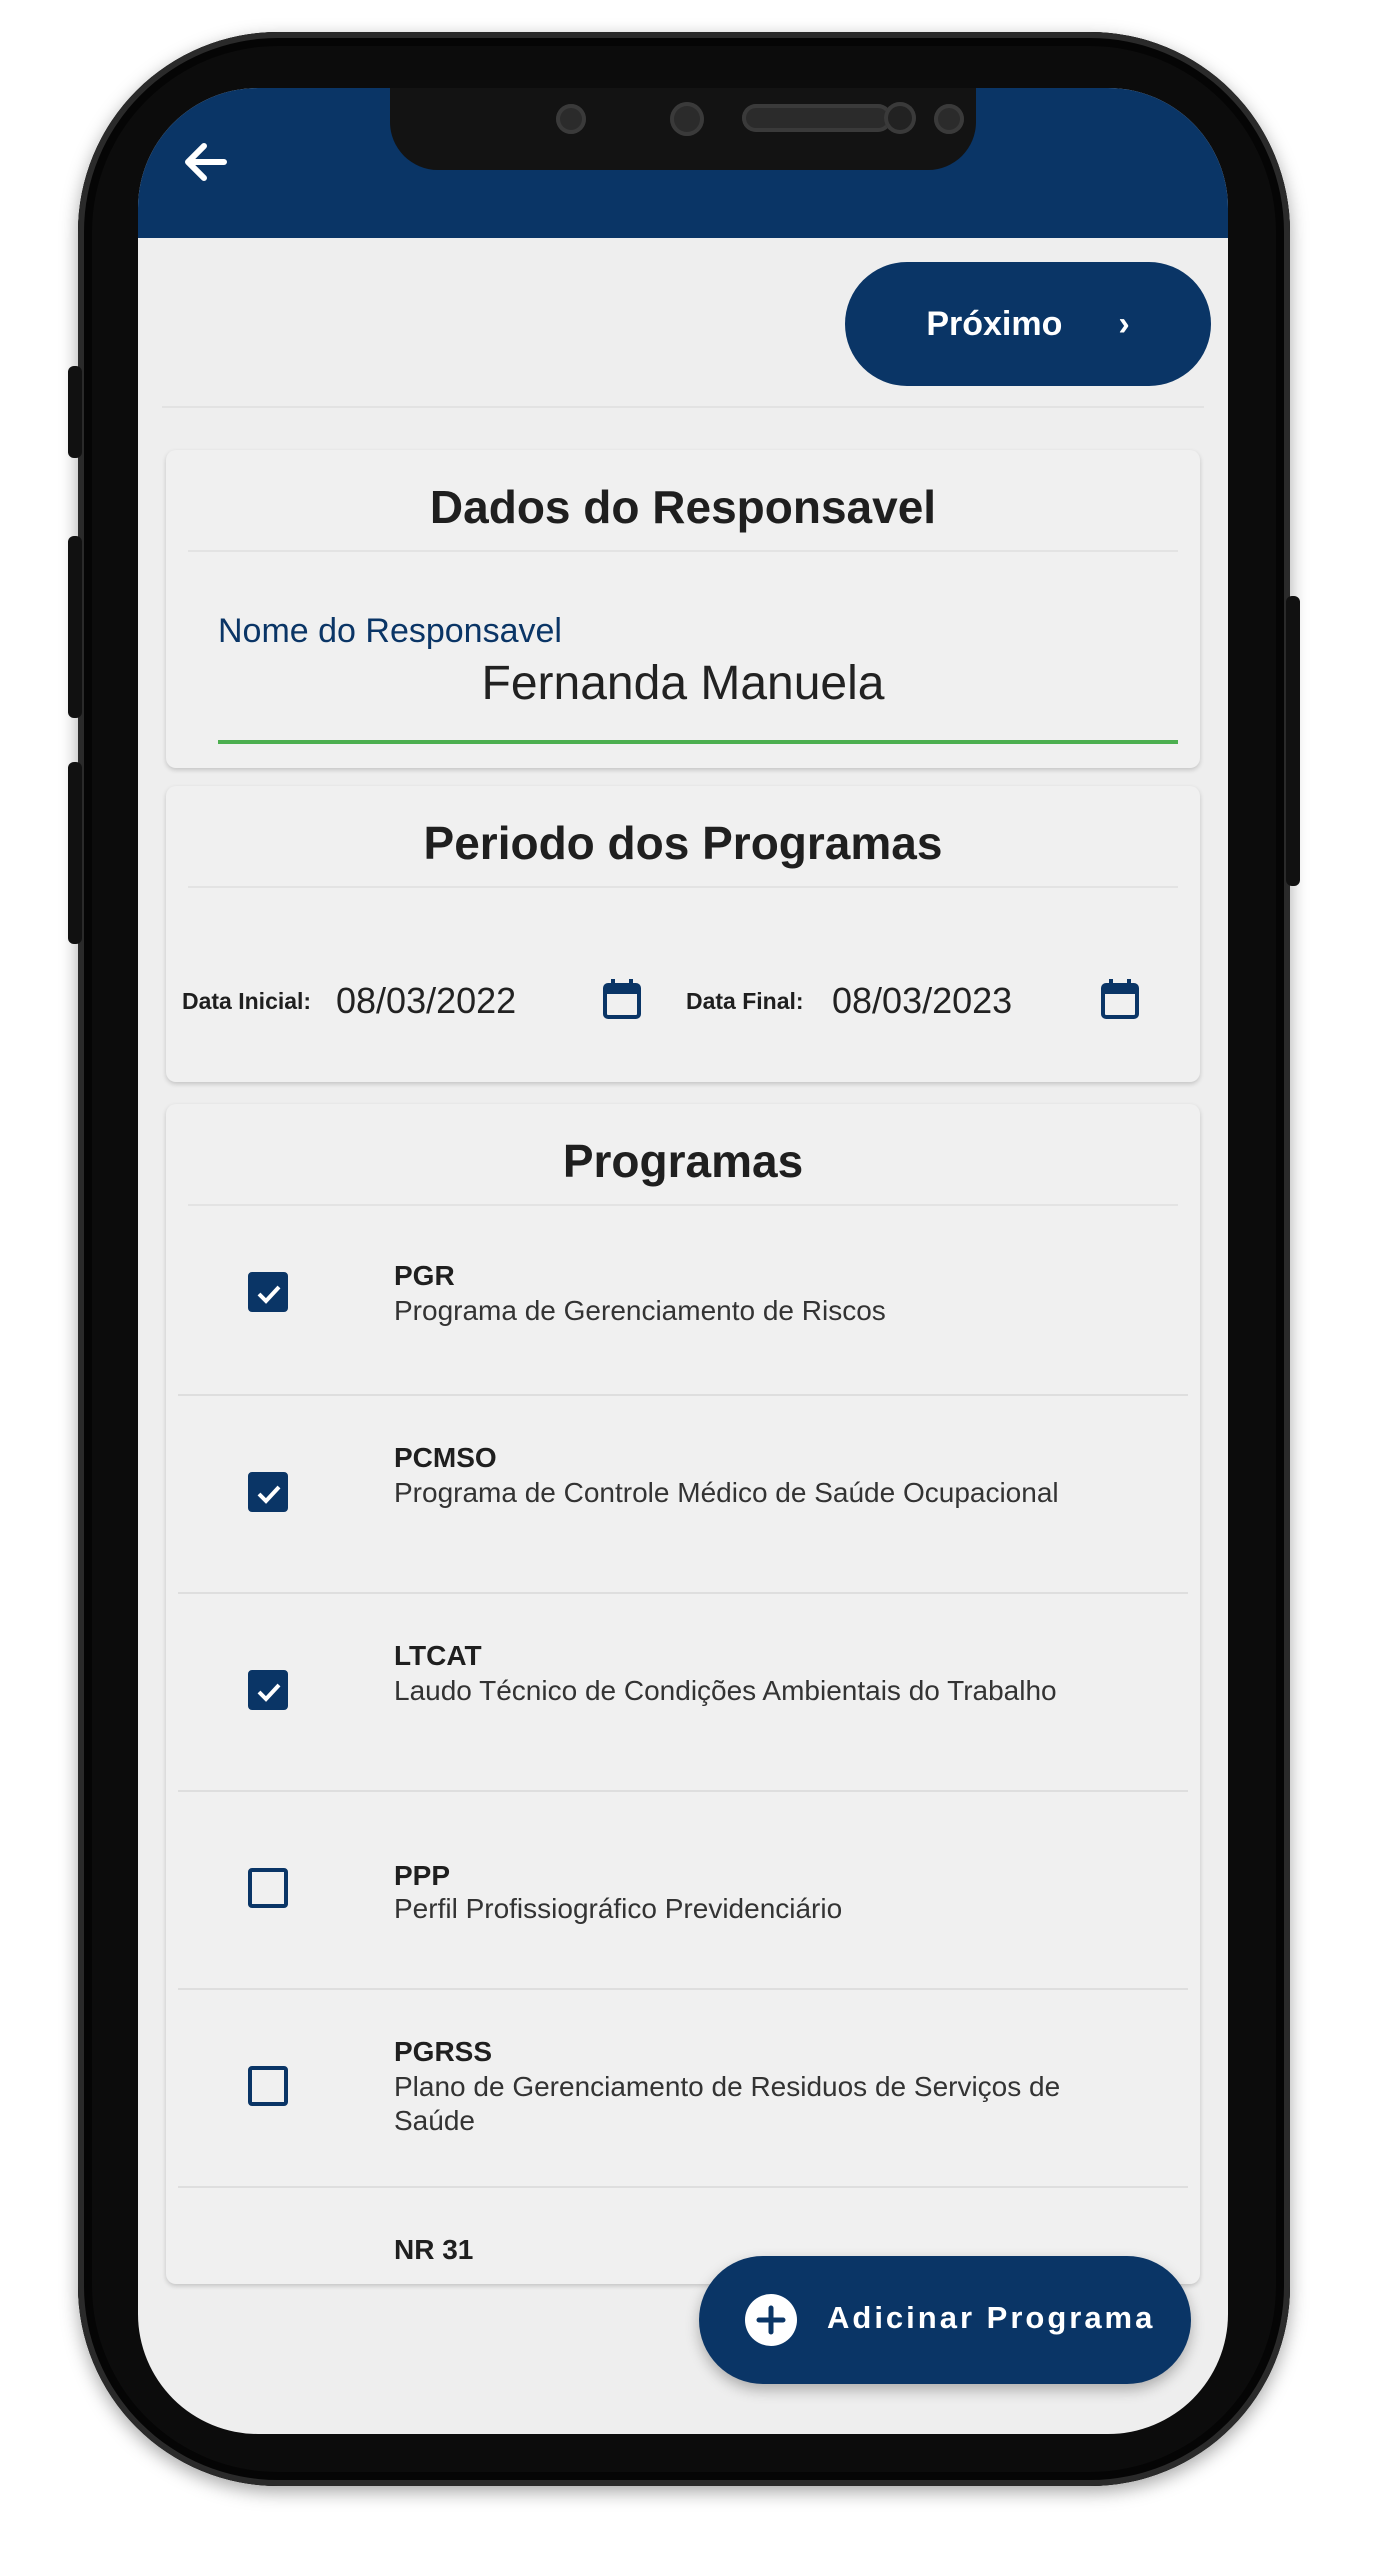 The width and height of the screenshot is (1374, 2551). I want to click on phone-volume-up-button, so click(75, 627).